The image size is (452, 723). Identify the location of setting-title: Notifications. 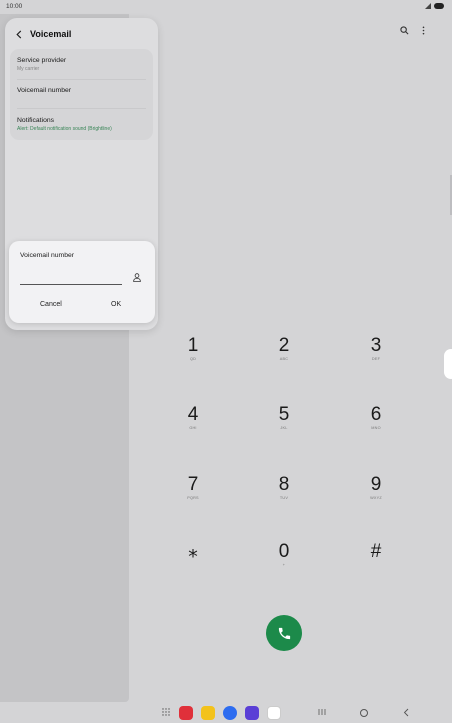
(36, 120).